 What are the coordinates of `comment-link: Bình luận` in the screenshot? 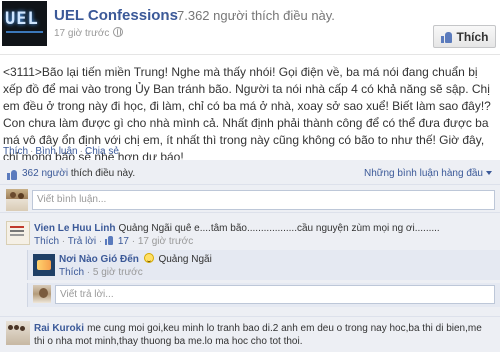 It's located at (56, 151).